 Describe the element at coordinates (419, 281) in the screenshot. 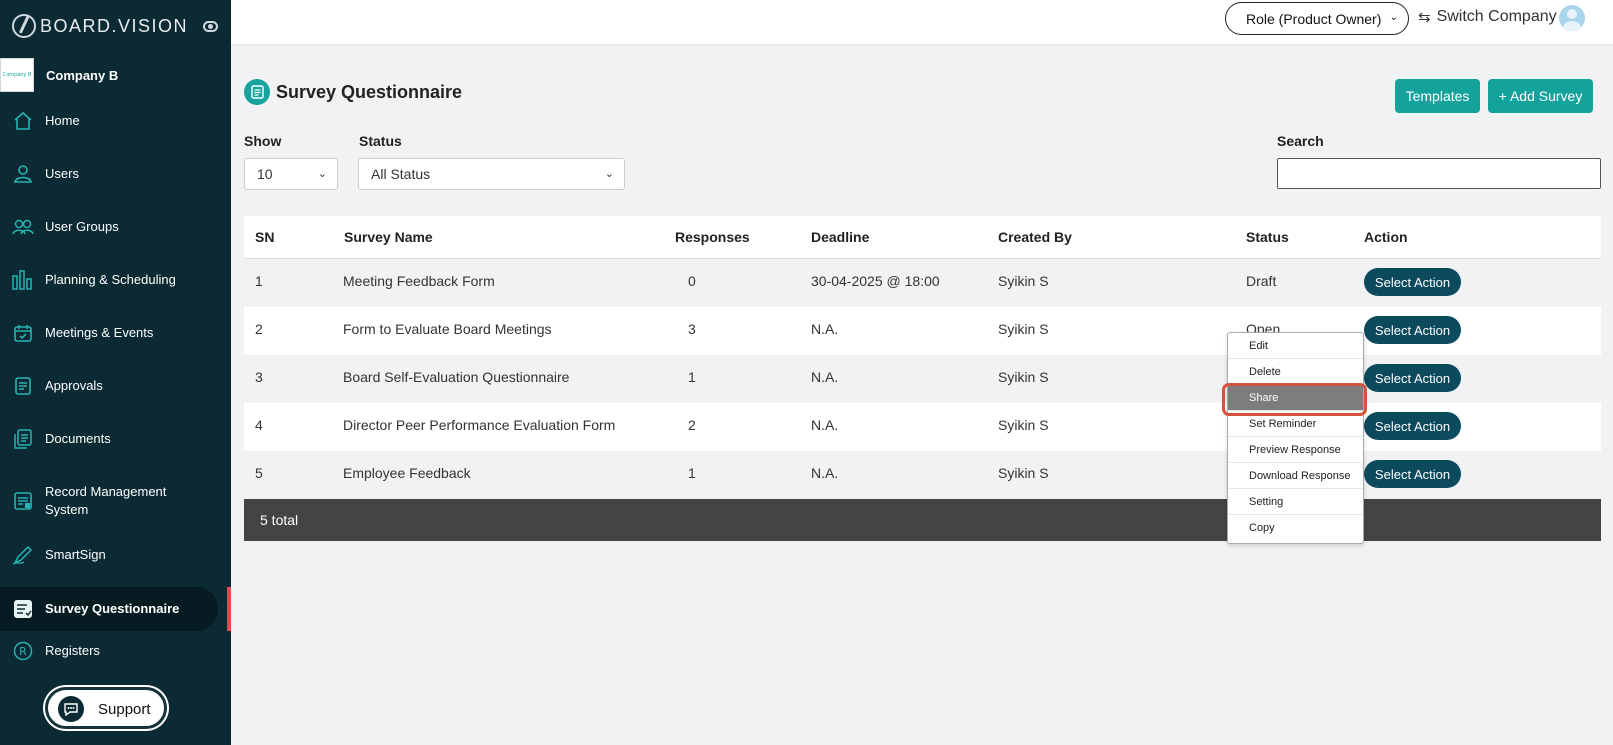

I see `cell-survey-name: Meeting Feedback Form` at that location.